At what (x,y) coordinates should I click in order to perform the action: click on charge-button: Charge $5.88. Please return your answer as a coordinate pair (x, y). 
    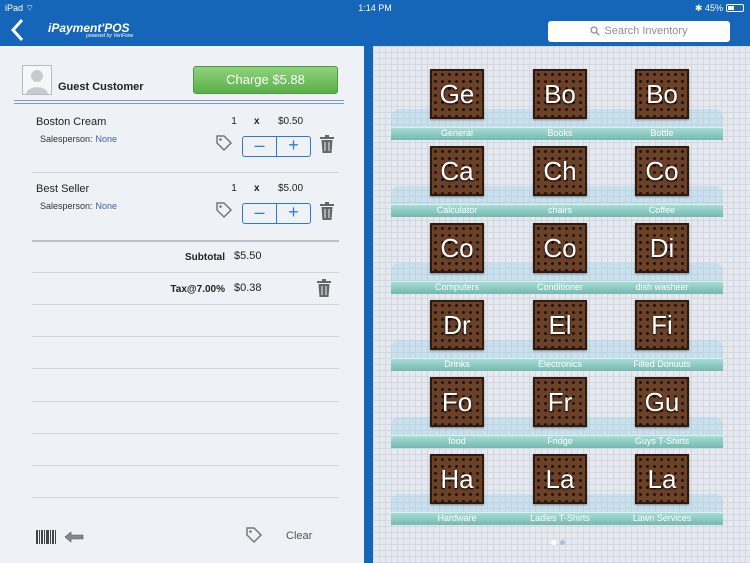
    Looking at the image, I should click on (265, 80).